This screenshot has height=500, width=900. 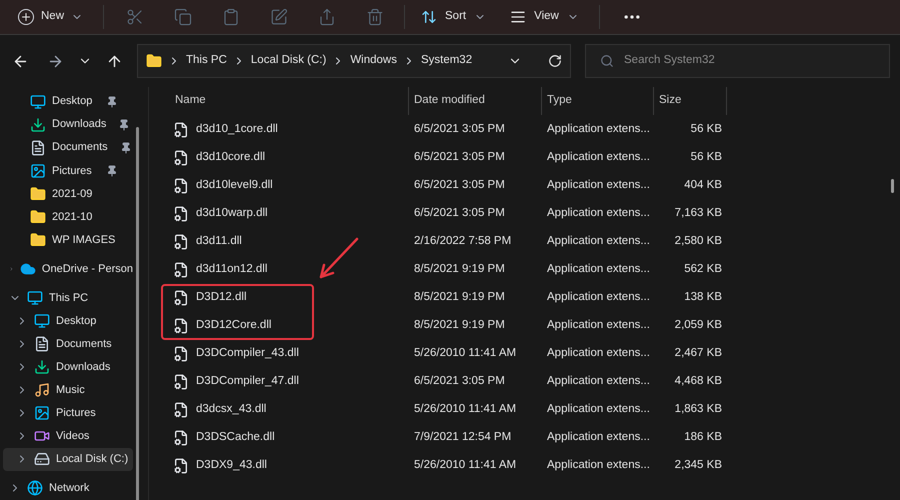 I want to click on address-bar: This PC Local Disk (C:) Windows System32, so click(x=354, y=61).